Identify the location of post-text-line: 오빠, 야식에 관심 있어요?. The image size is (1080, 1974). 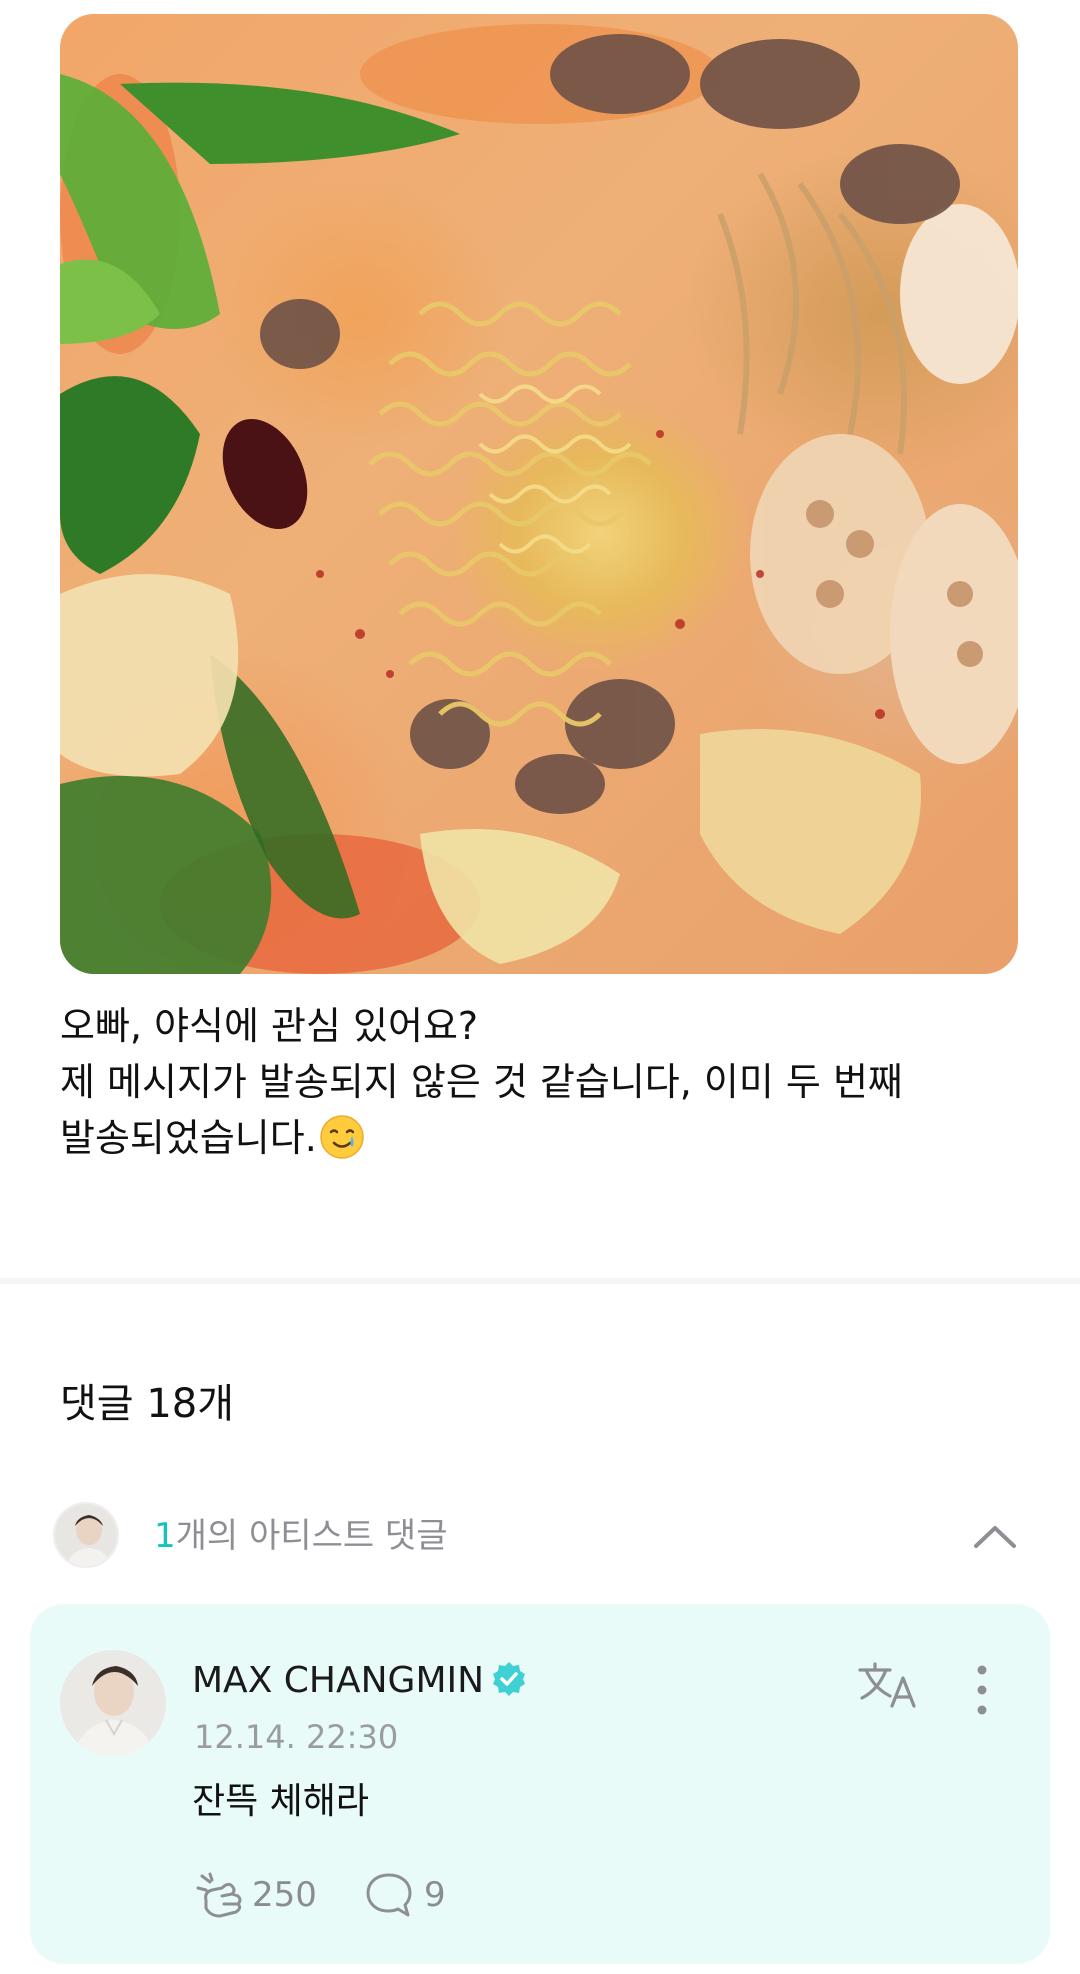
(269, 1026).